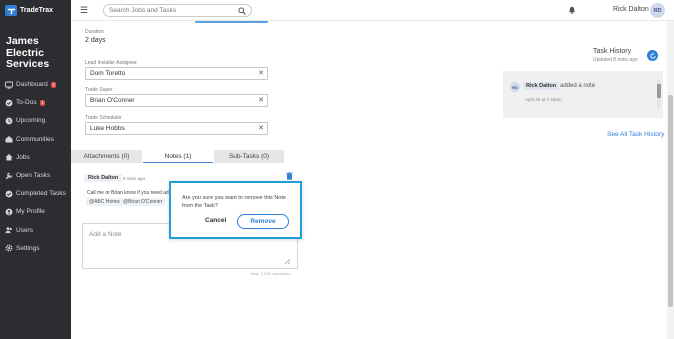 Image resolution: width=674 pixels, height=339 pixels. Describe the element at coordinates (9, 157) in the screenshot. I see `jobs-icon` at that location.